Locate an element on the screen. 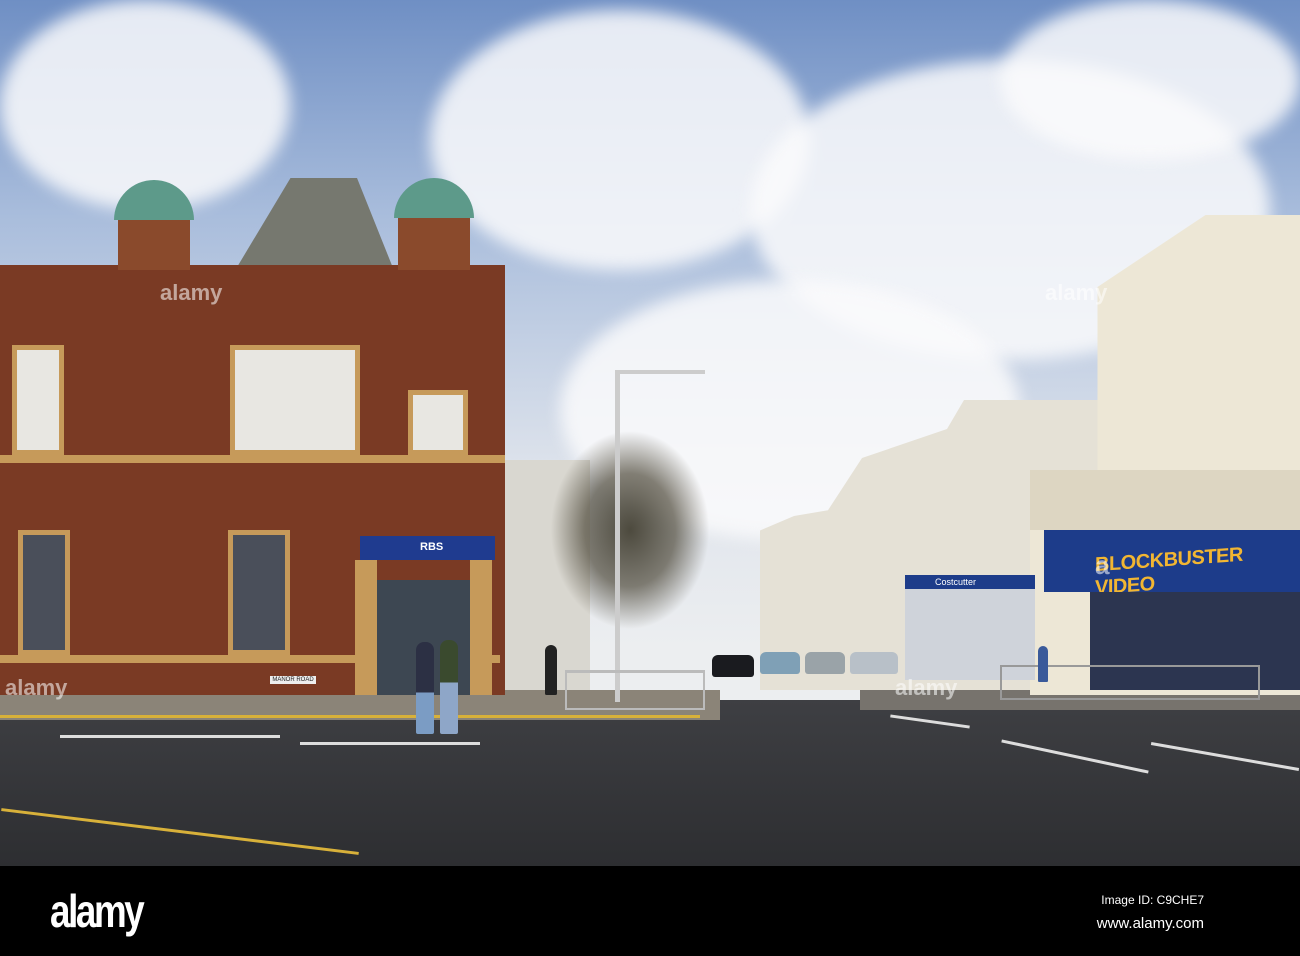  bank-roof is located at coordinates (314, 225).